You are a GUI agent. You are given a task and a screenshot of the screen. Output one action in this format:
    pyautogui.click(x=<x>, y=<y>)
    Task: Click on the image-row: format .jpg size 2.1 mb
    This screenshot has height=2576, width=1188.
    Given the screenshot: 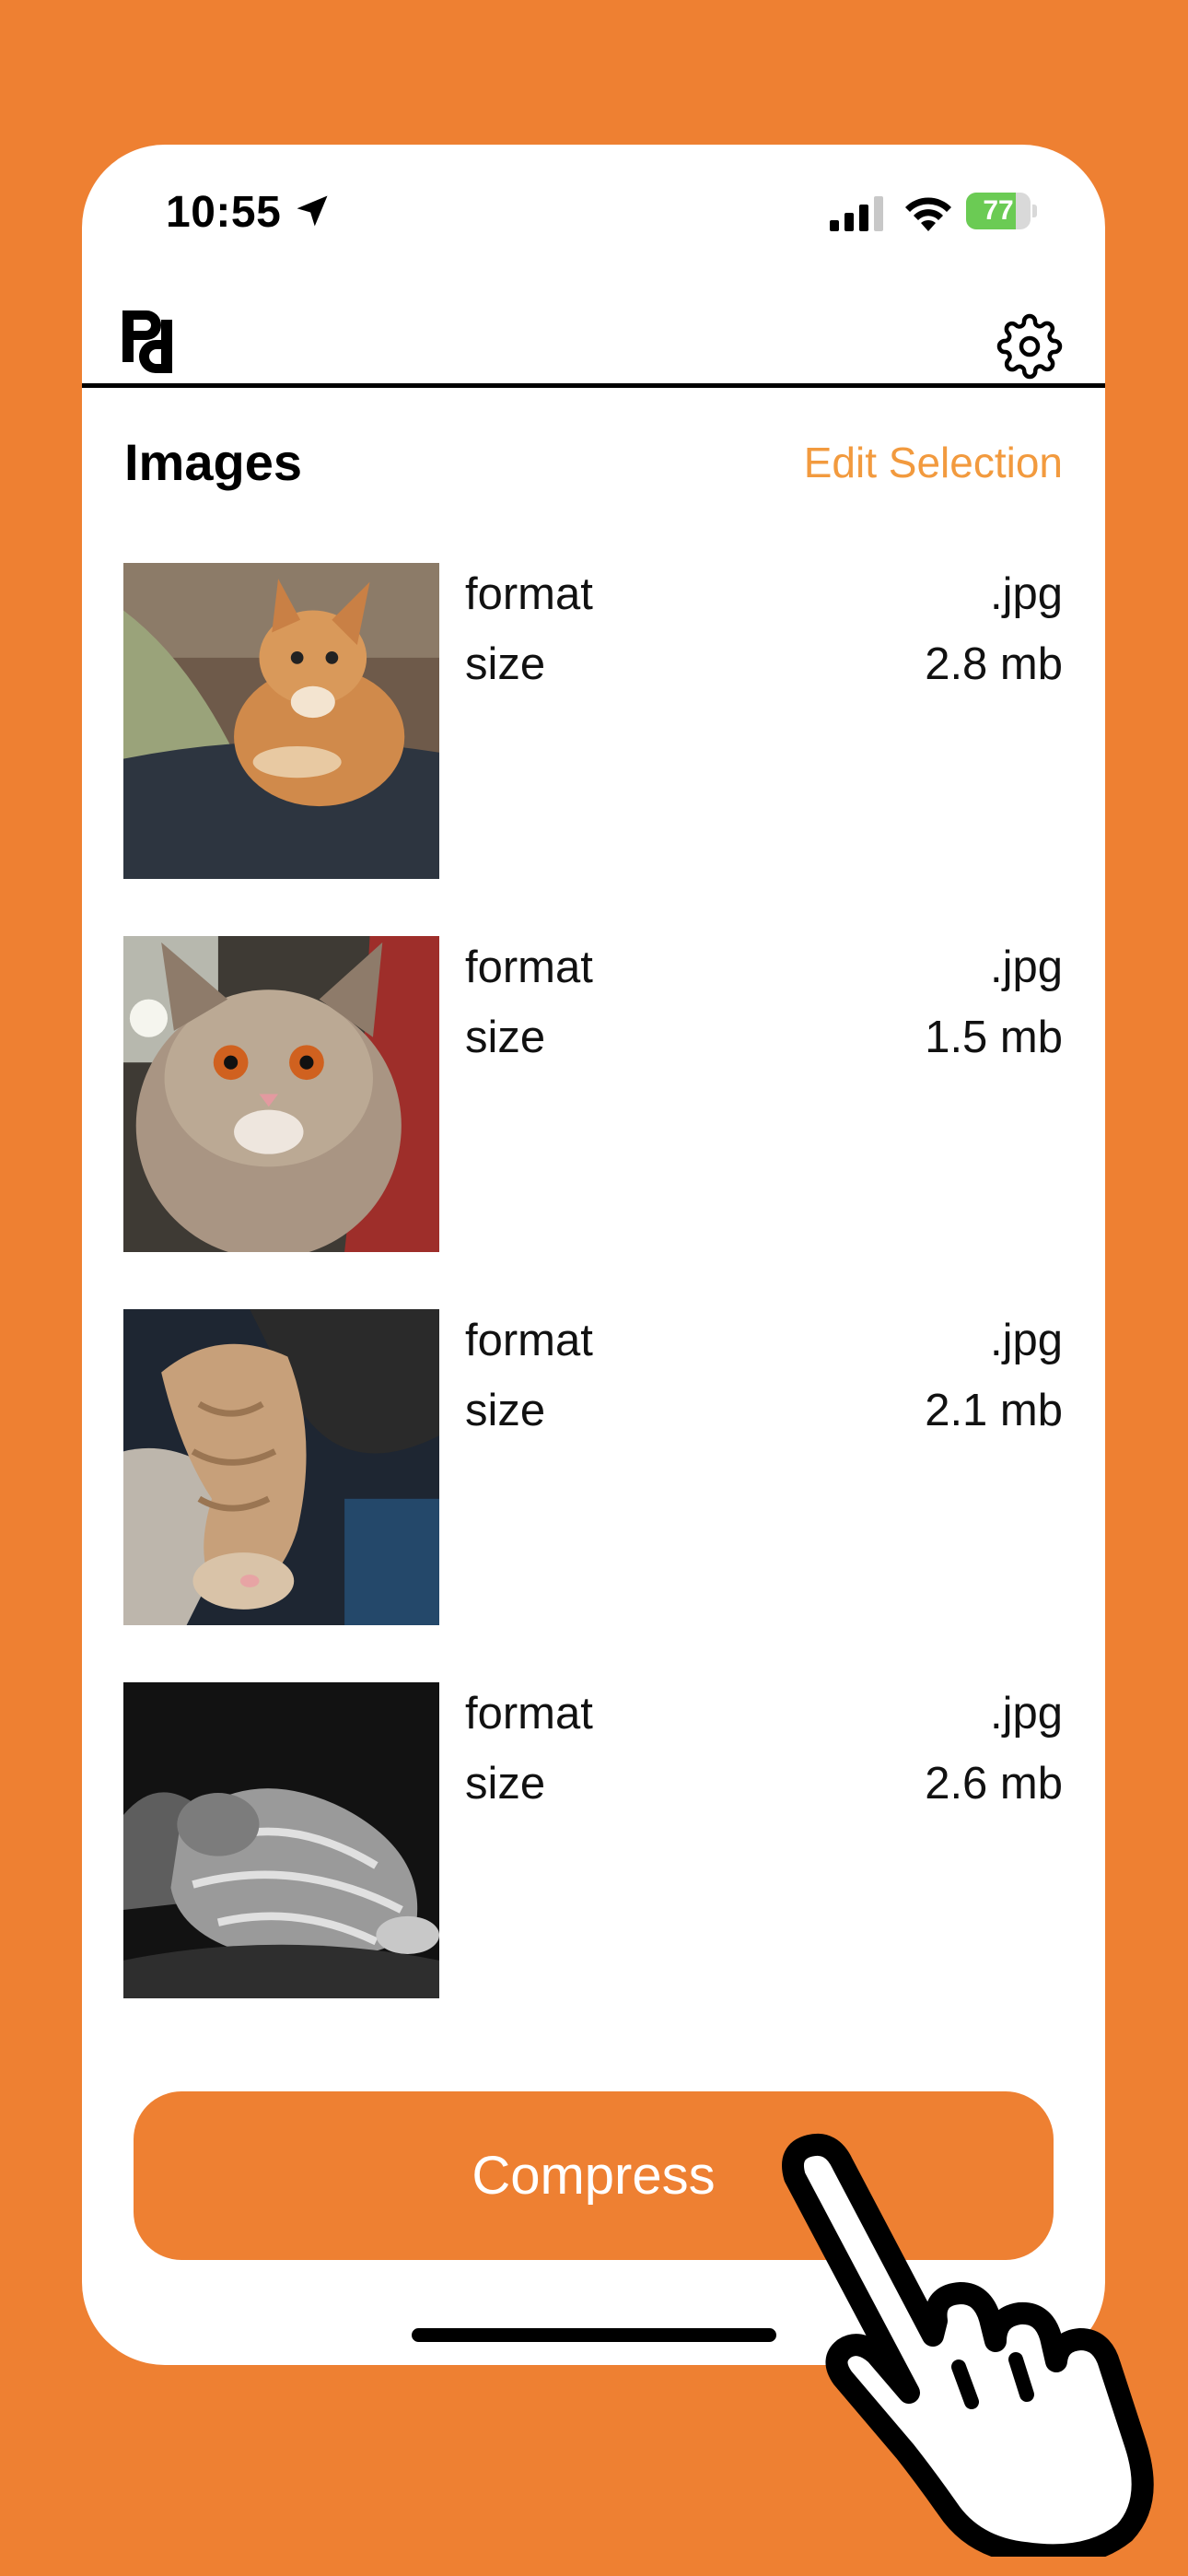 What is the action you would take?
    pyautogui.click(x=593, y=1495)
    